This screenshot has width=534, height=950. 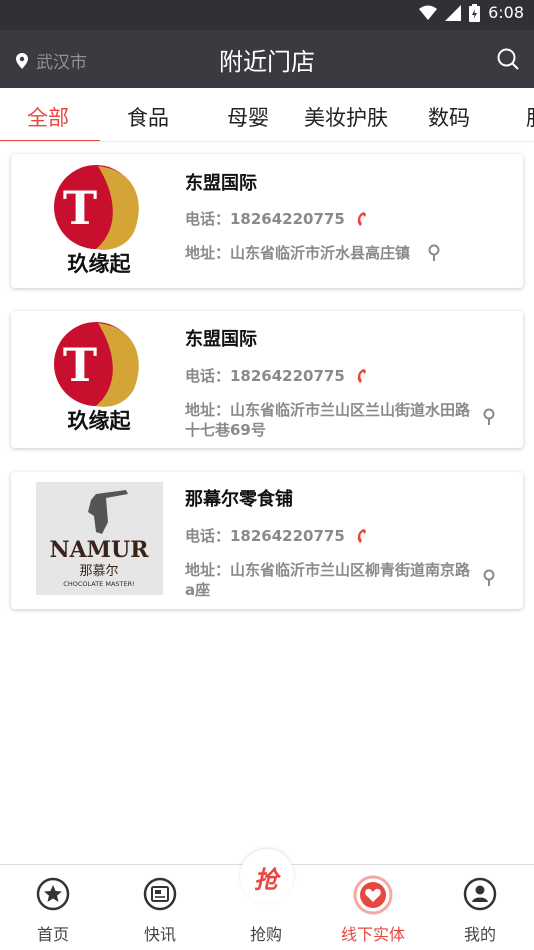 I want to click on tab-clothing: 服, so click(x=530, y=117).